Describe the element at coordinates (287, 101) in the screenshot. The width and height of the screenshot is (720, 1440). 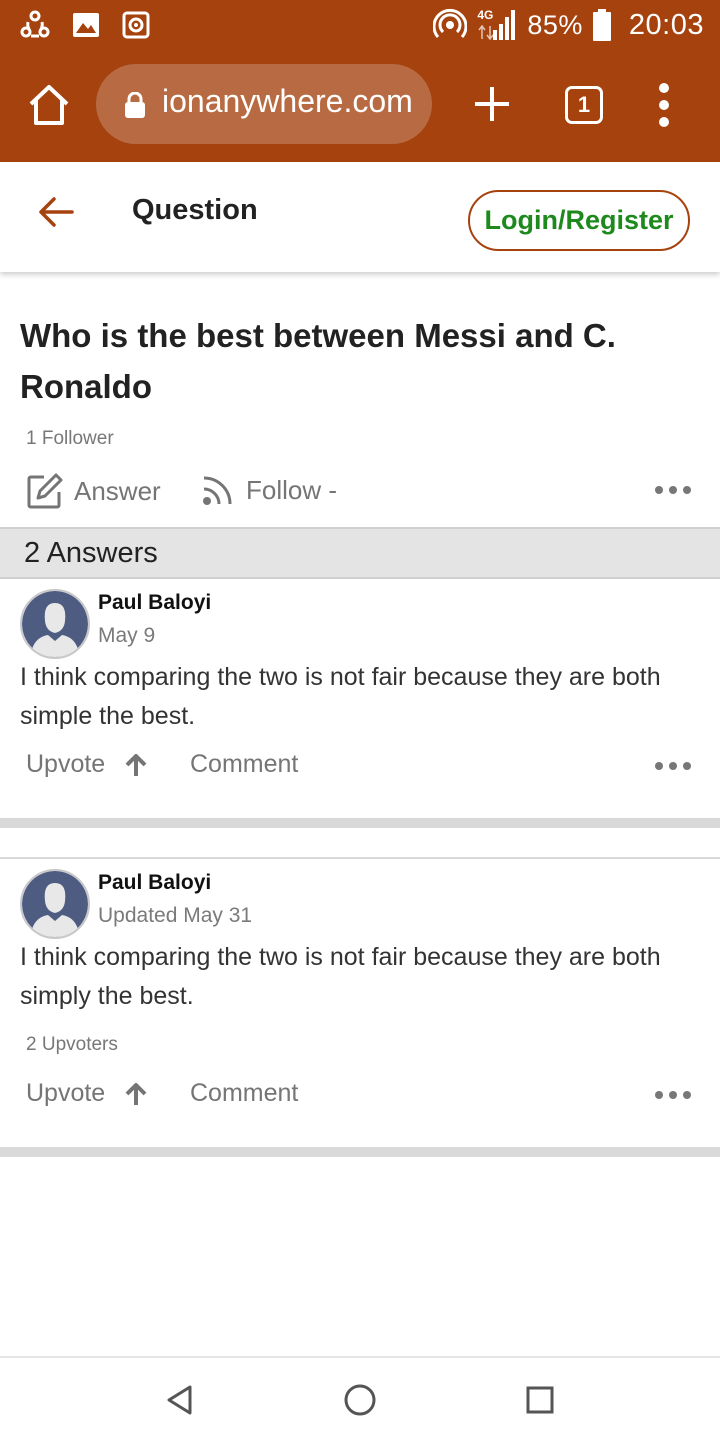
I see `url-text: ionanywhere.com` at that location.